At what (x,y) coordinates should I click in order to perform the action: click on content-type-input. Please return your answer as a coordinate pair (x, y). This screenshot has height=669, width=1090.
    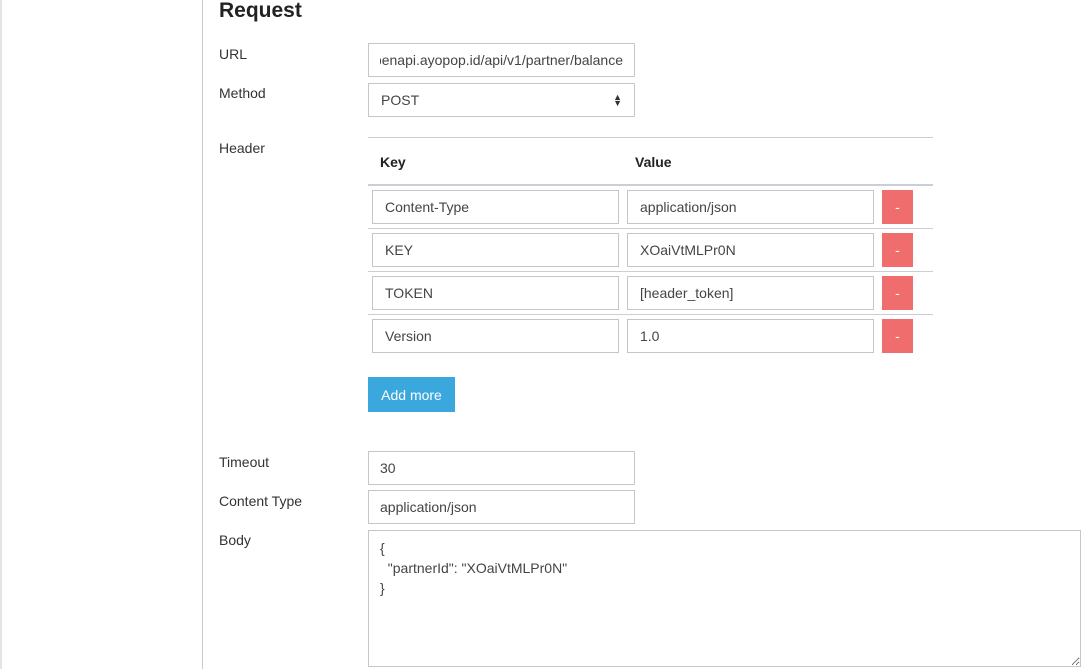
    Looking at the image, I should click on (501, 507).